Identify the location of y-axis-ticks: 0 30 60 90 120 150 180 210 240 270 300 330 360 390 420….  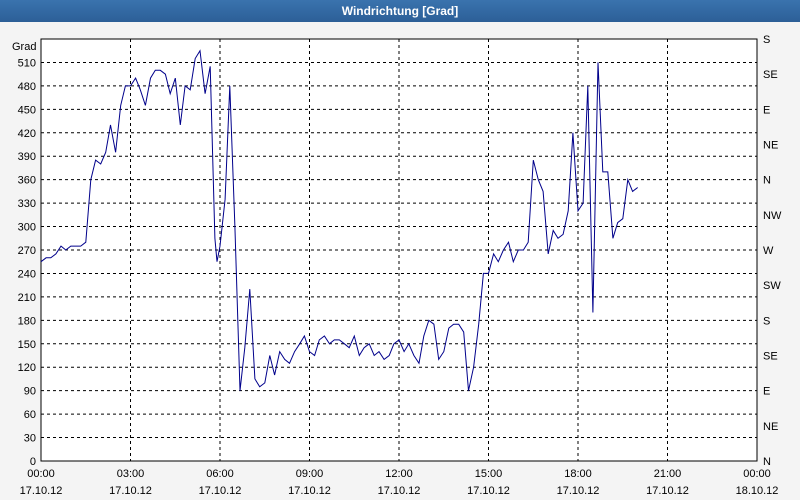
(27, 262).